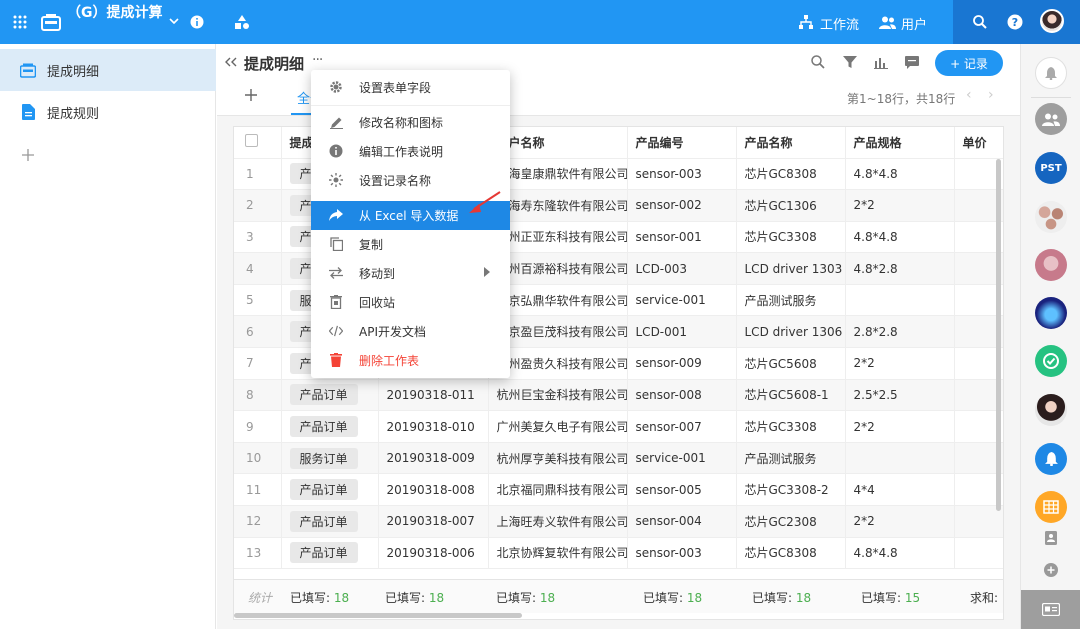 The height and width of the screenshot is (629, 1080). Describe the element at coordinates (900, 490) in the screenshot. I see `cell-spec: 4*4` at that location.